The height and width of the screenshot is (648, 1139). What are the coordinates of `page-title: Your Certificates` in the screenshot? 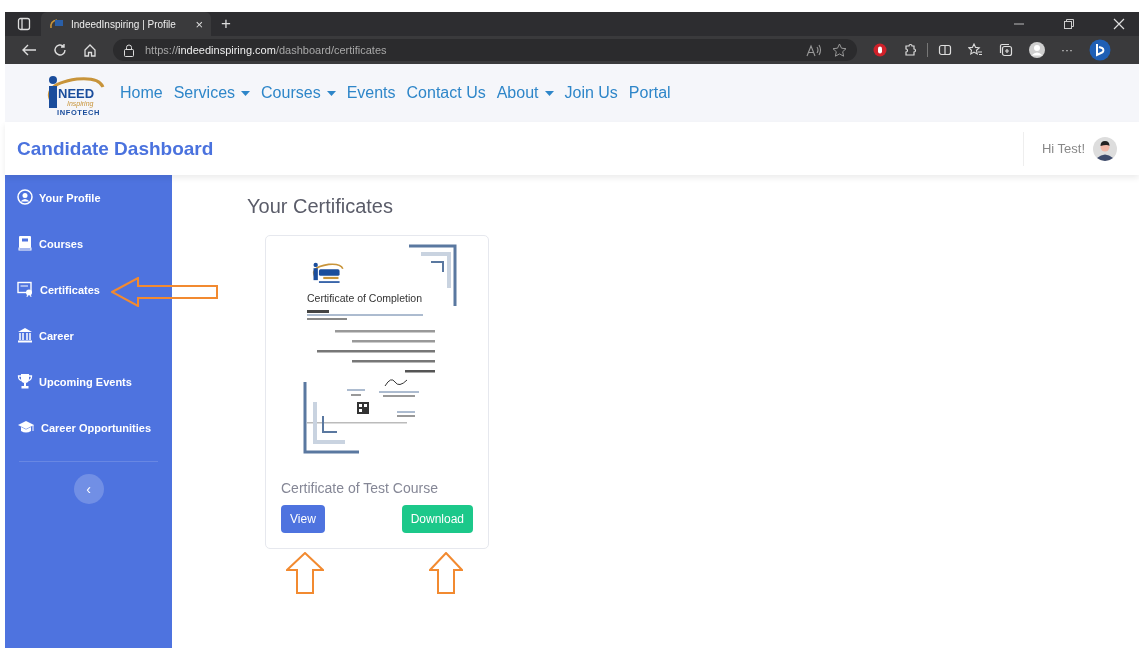 It's located at (320, 206).